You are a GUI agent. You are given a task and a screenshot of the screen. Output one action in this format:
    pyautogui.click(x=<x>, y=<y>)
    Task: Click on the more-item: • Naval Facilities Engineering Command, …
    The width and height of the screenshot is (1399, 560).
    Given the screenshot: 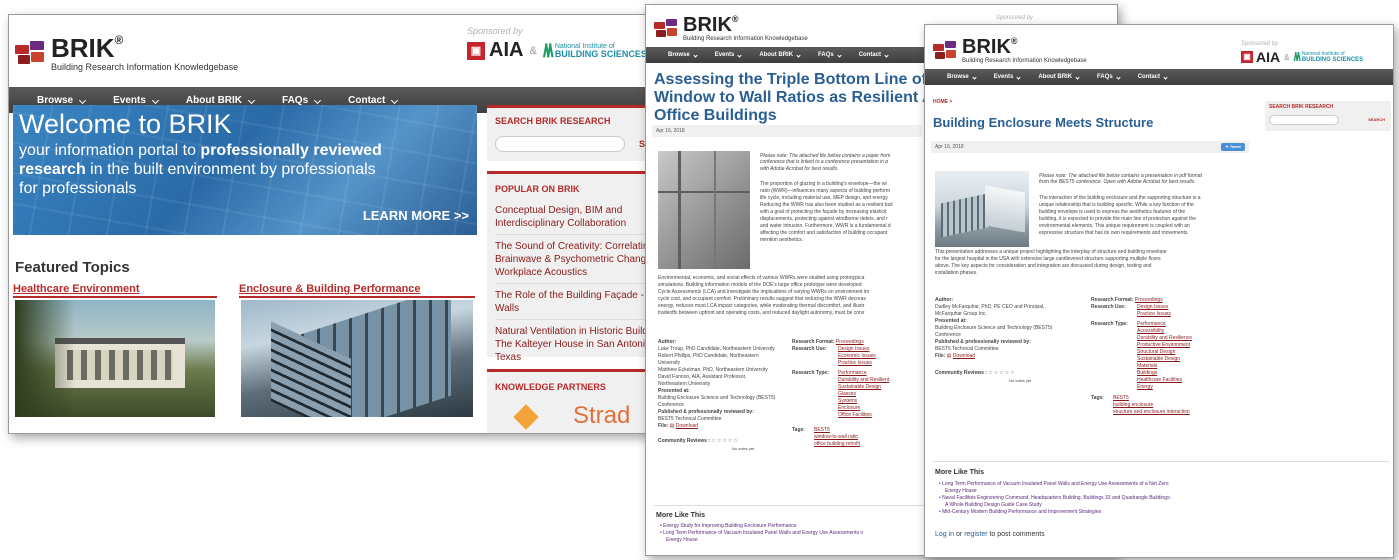 What is the action you would take?
    pyautogui.click(x=1055, y=498)
    